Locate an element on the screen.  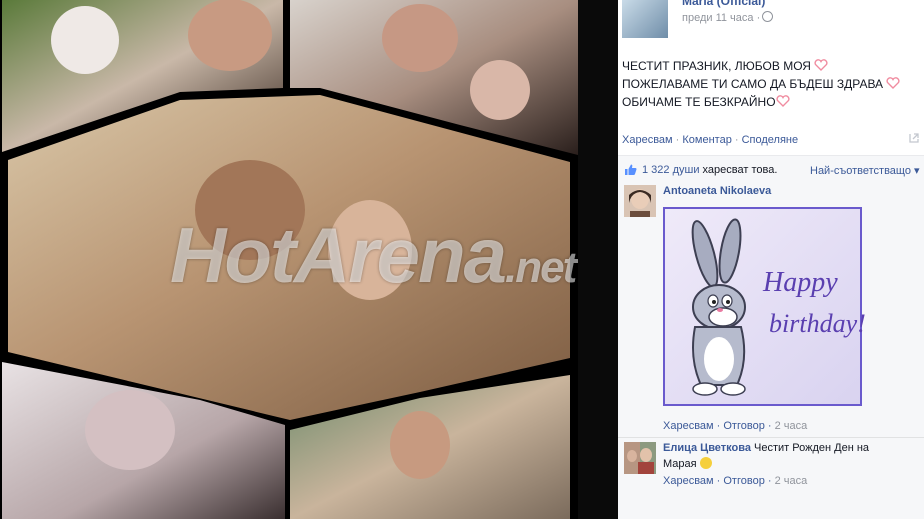
likes-count: 1 322 души харесват това. is located at coordinates (710, 170).